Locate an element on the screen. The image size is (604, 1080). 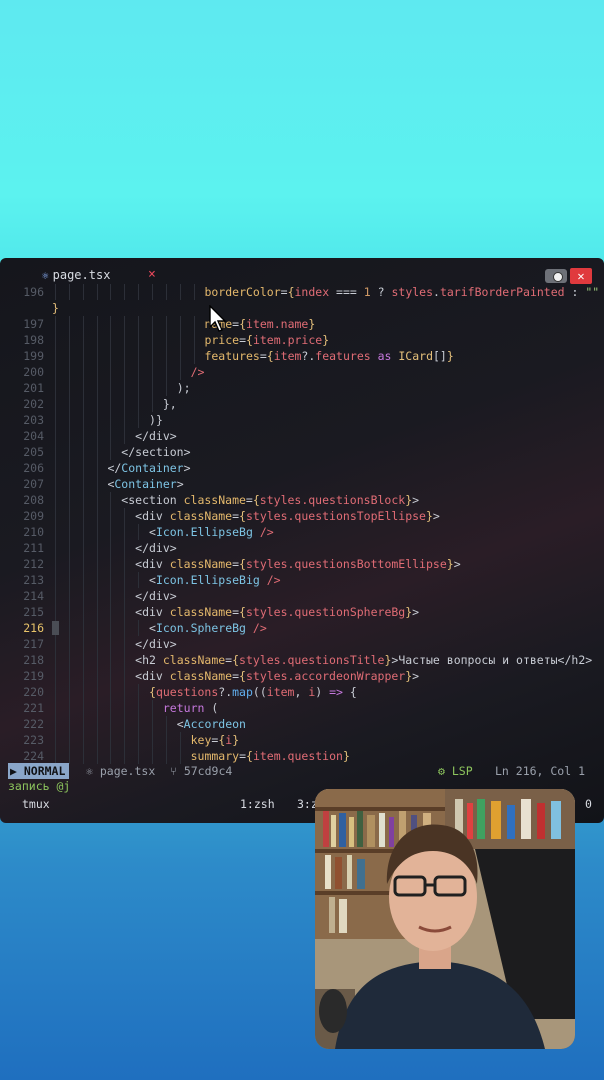
code-token: Accordeon is located at coordinates (214, 724).